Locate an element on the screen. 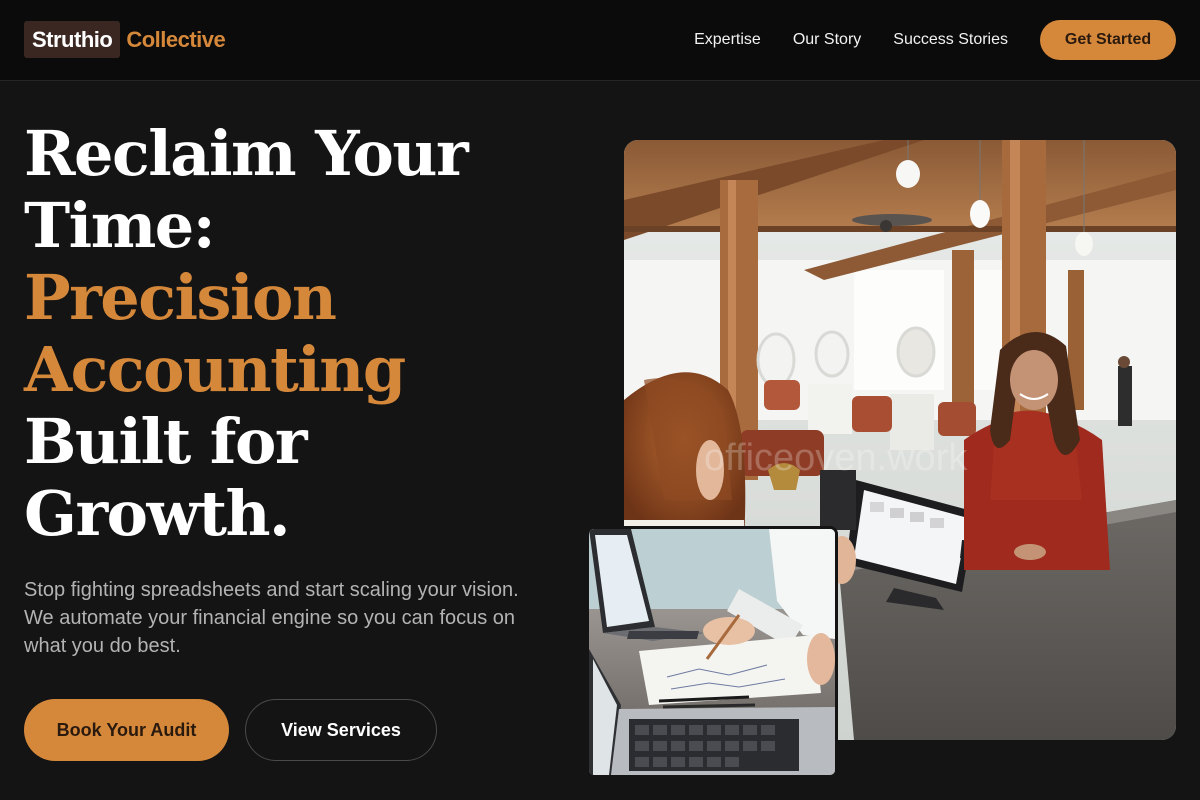  headline-line: Built for is located at coordinates (166, 441).